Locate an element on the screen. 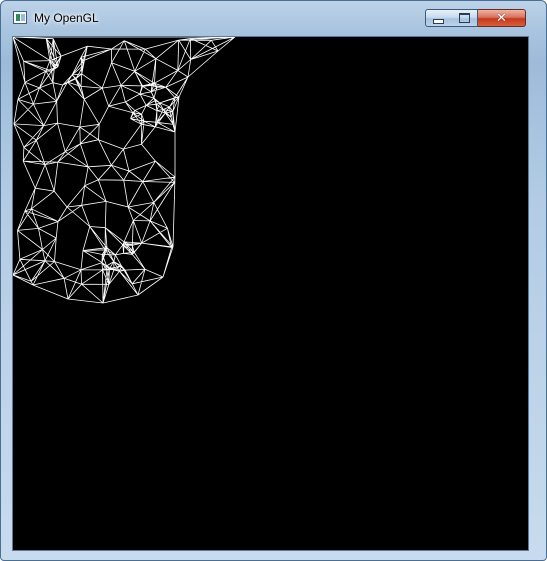  window-title: My OpenGL is located at coordinates (66, 18).